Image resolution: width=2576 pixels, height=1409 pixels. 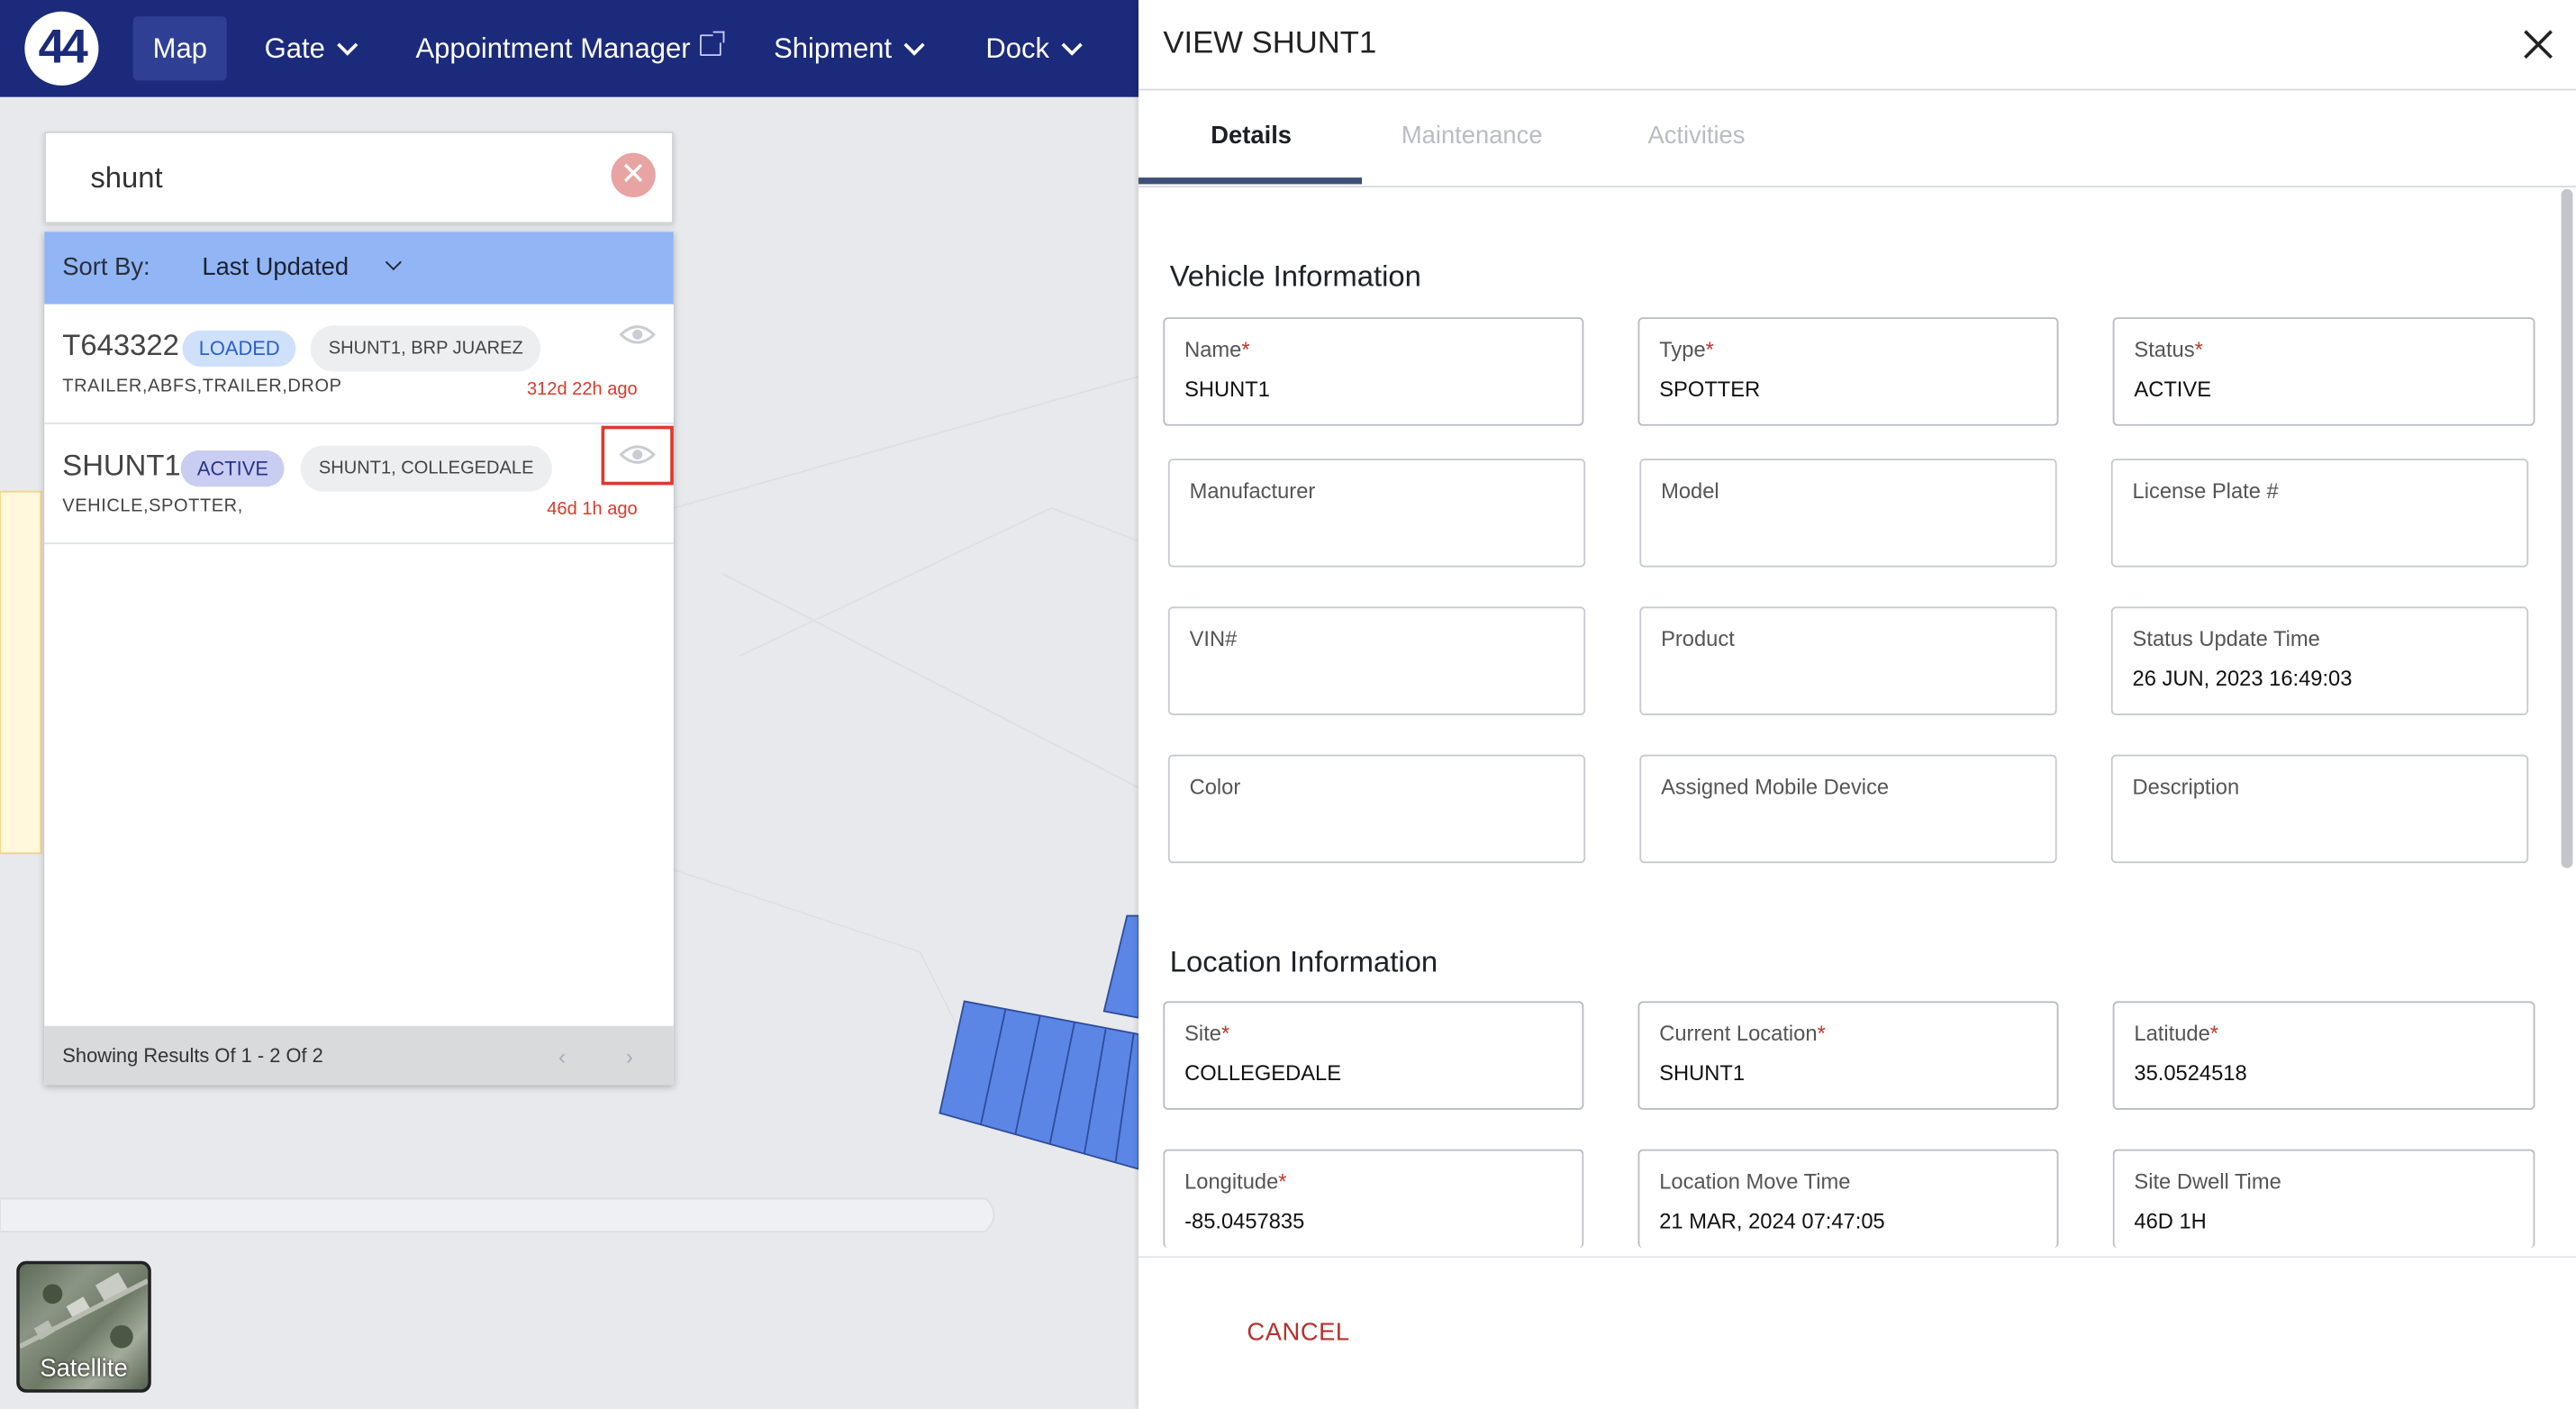 I want to click on scrollbar, so click(x=2567, y=528).